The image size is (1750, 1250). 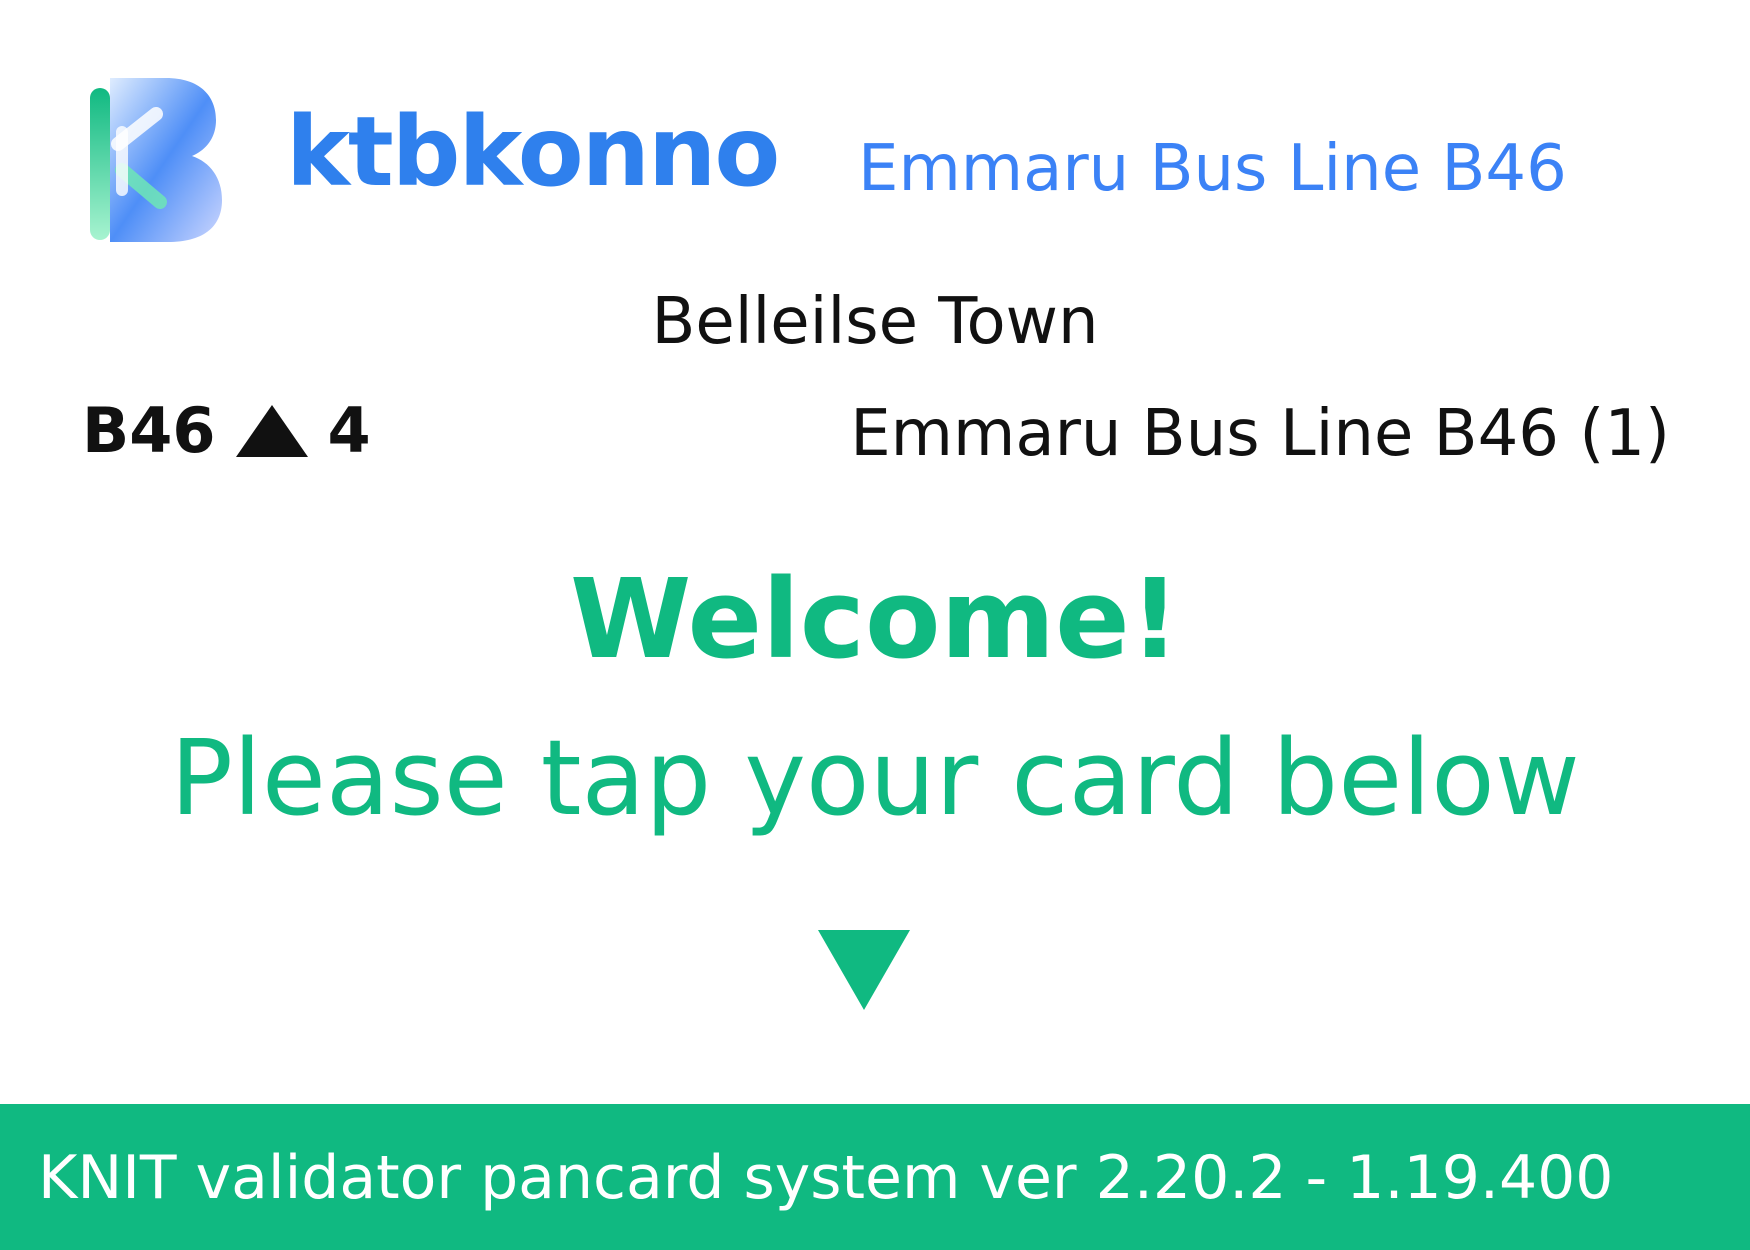 I want to click on tap-card-instruction: Please tap your card below, so click(x=875, y=778).